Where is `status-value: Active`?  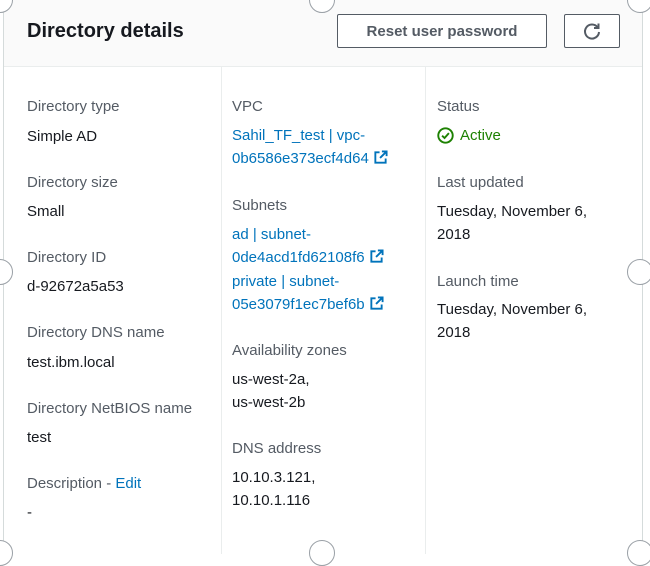 status-value: Active is located at coordinates (469, 135).